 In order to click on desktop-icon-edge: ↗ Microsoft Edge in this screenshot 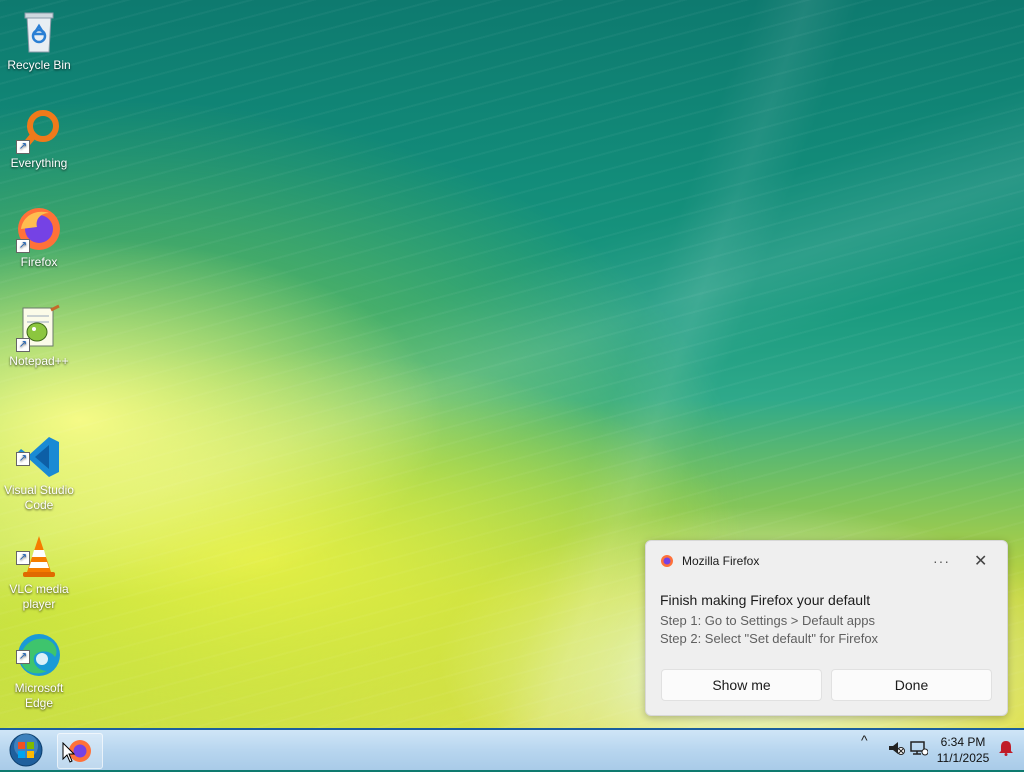, I will do `click(39, 663)`.